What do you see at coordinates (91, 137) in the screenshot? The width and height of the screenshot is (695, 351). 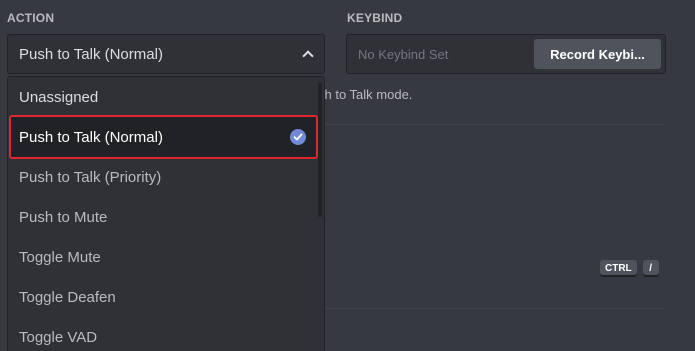 I see `option-label: Push to Talk (Normal)` at bounding box center [91, 137].